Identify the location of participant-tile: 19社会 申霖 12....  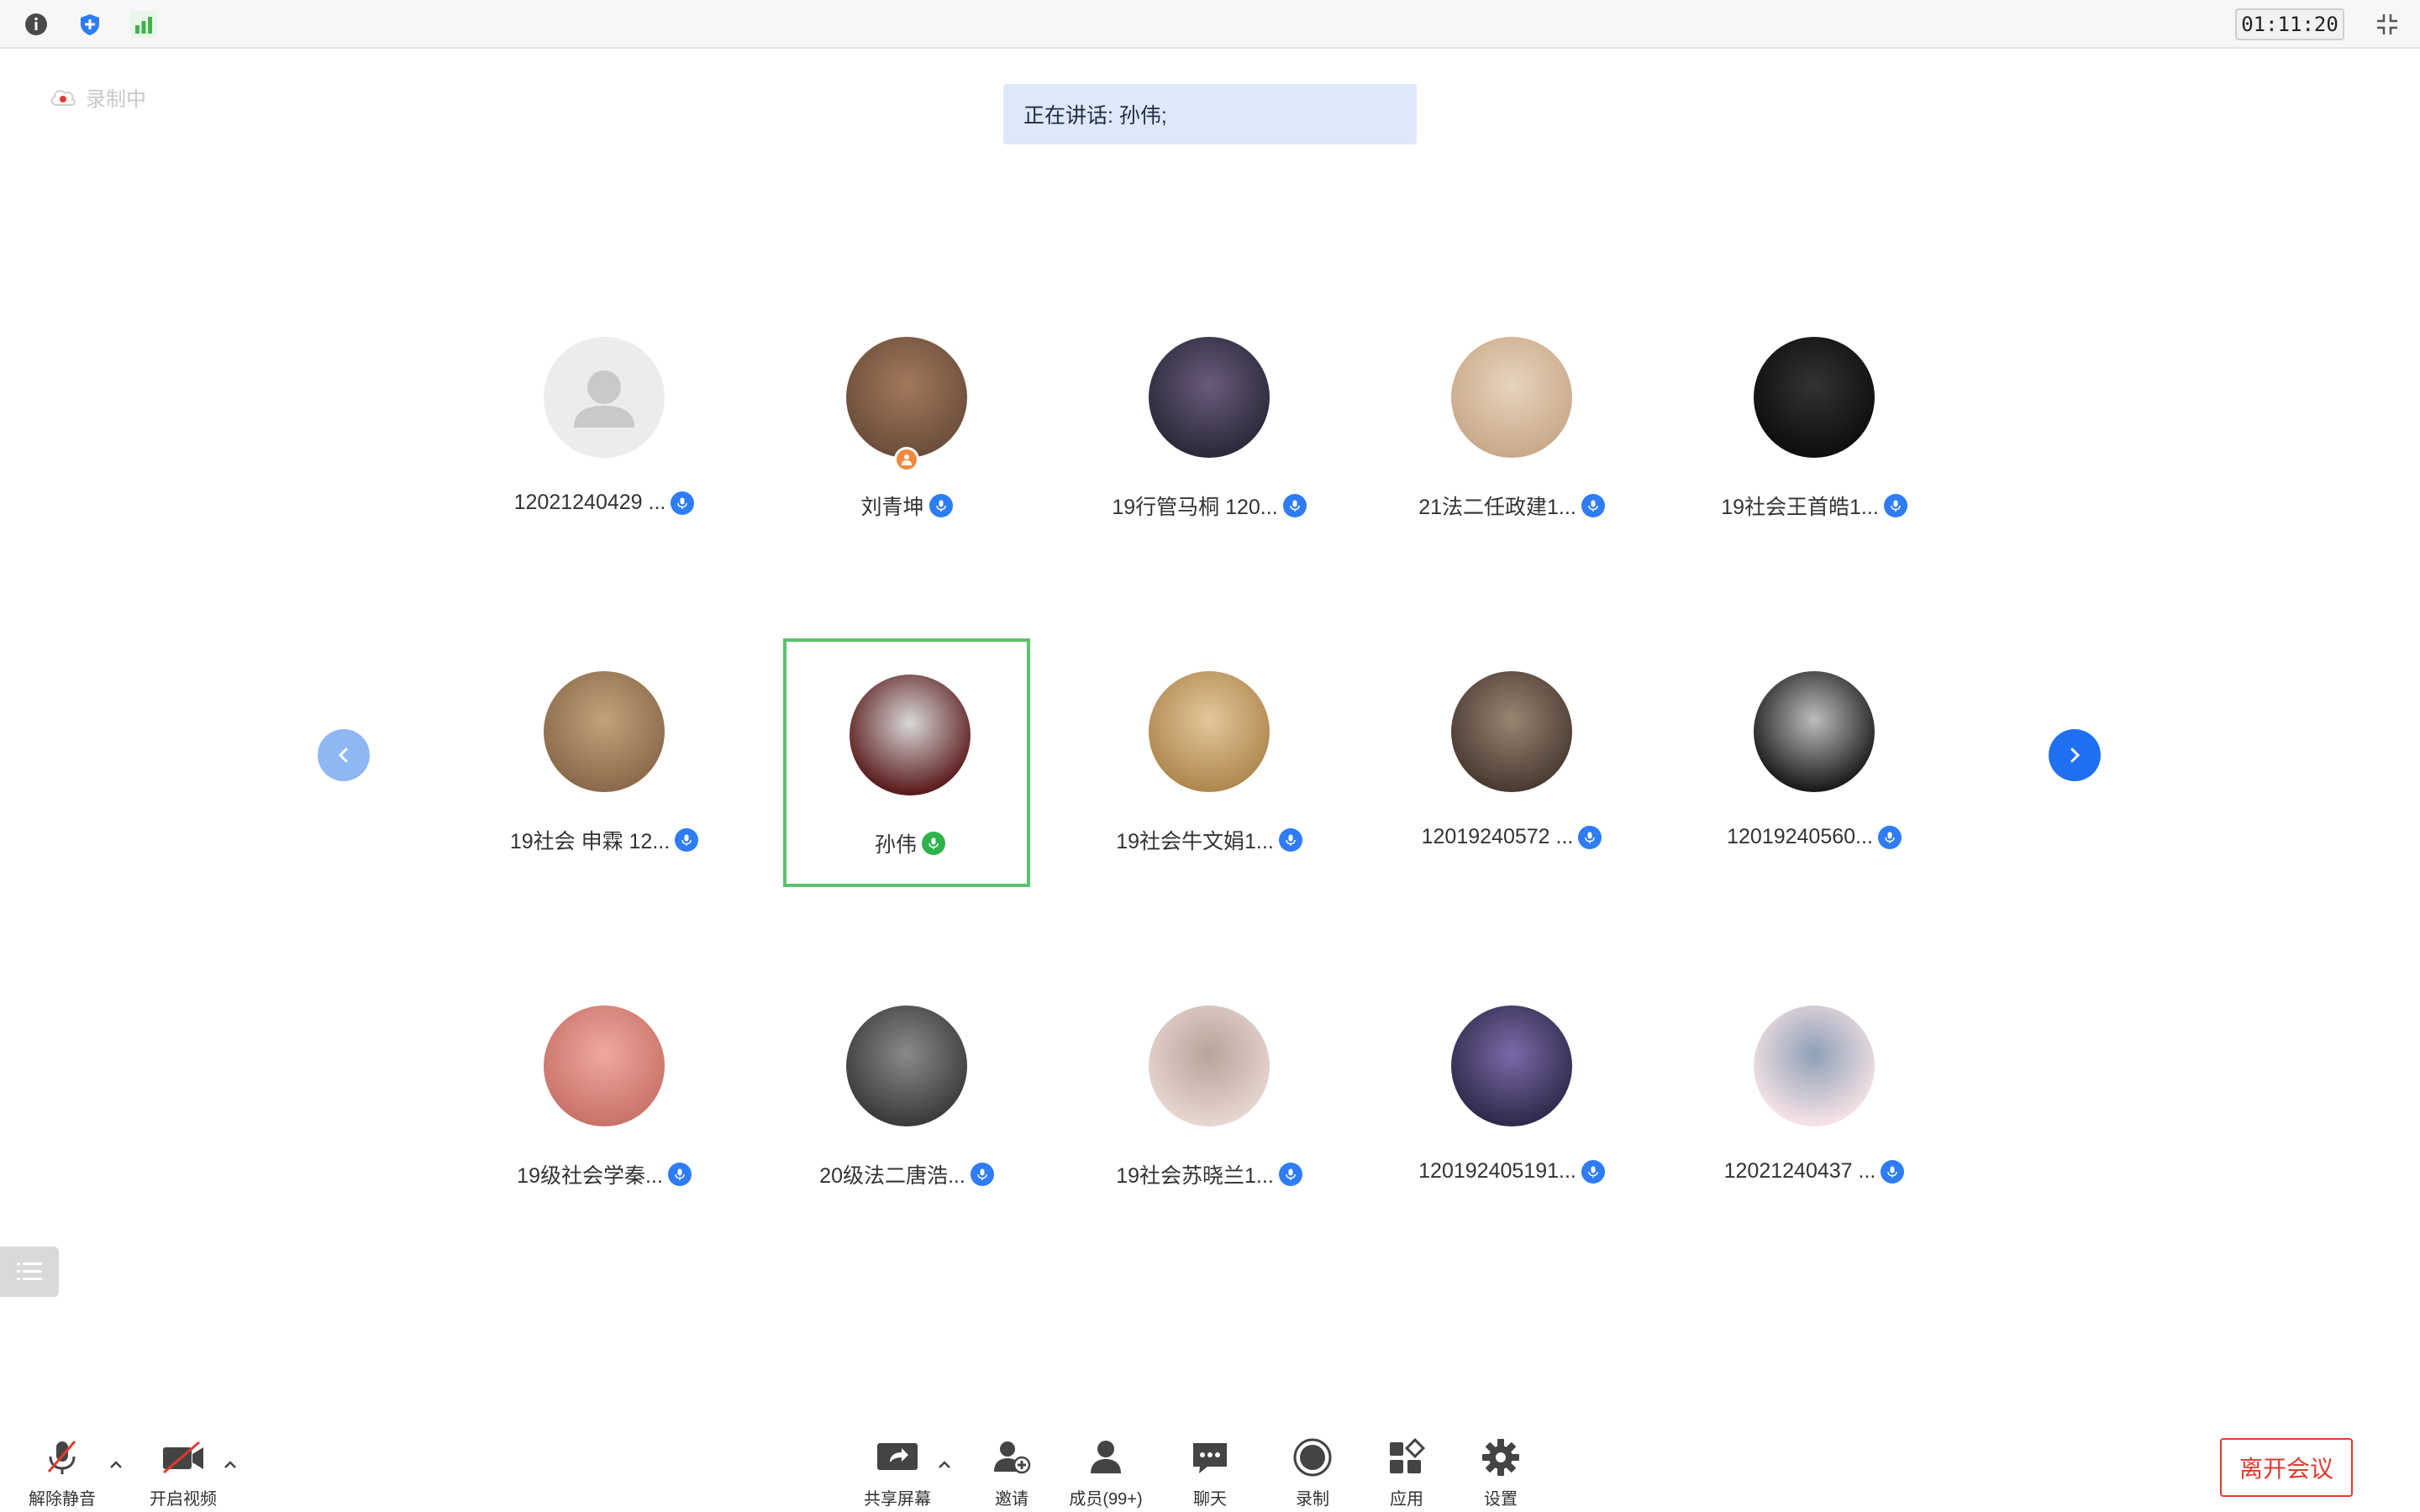
(604, 762).